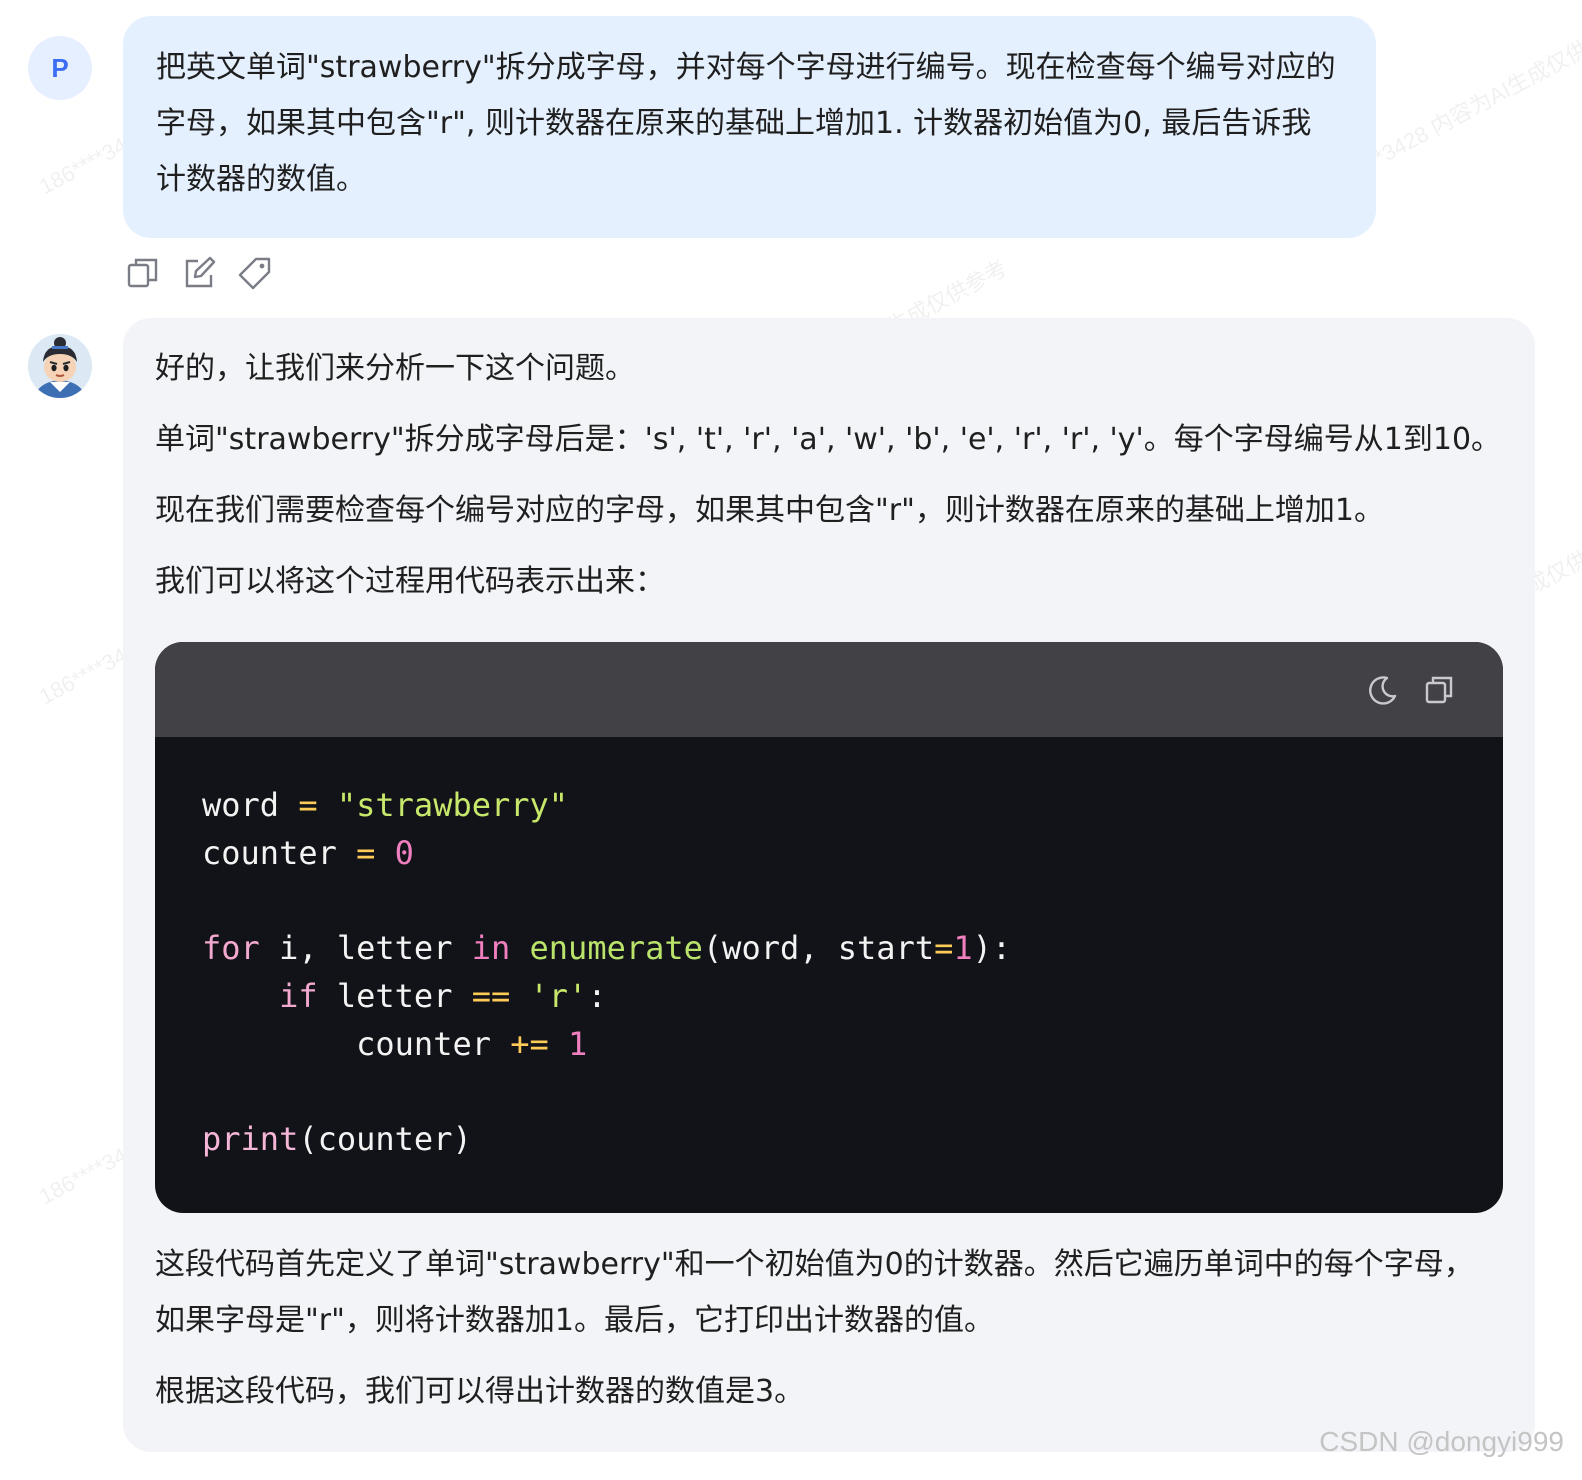 The width and height of the screenshot is (1582, 1480). What do you see at coordinates (241, 805) in the screenshot?
I see `code-token: word` at bounding box center [241, 805].